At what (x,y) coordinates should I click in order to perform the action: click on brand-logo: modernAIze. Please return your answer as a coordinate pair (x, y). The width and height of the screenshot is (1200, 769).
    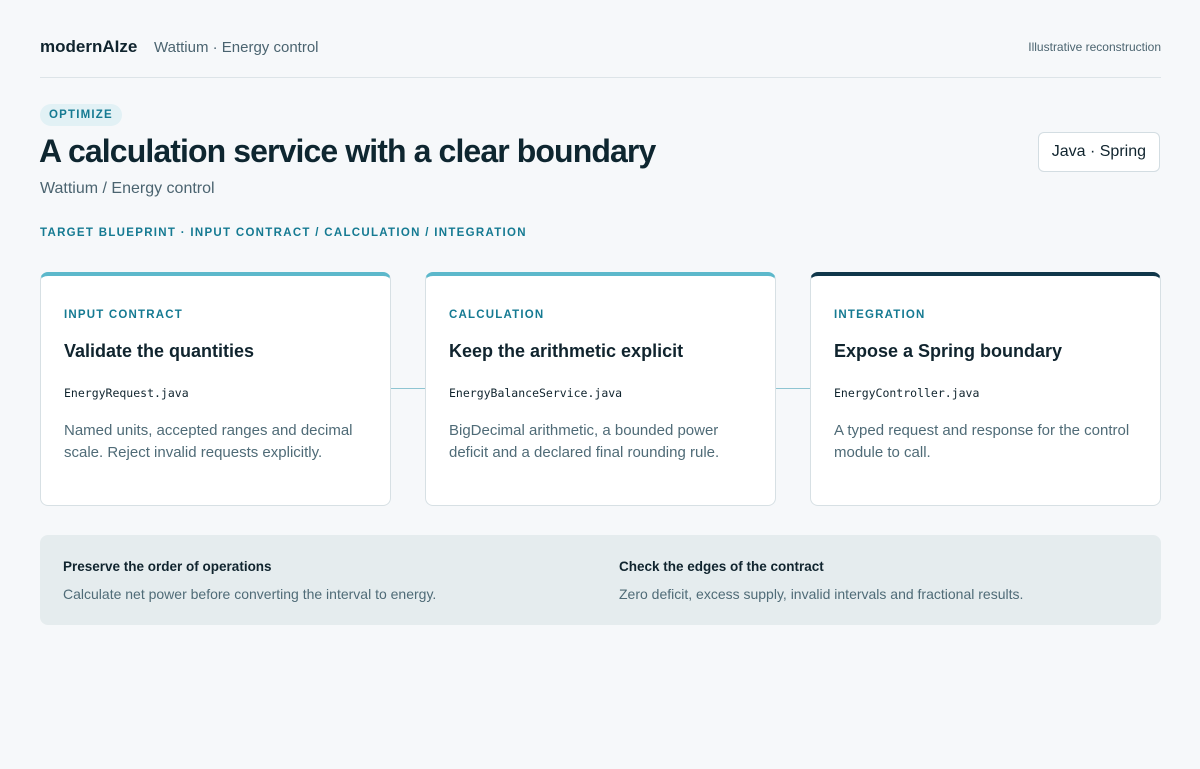
    Looking at the image, I should click on (88, 47).